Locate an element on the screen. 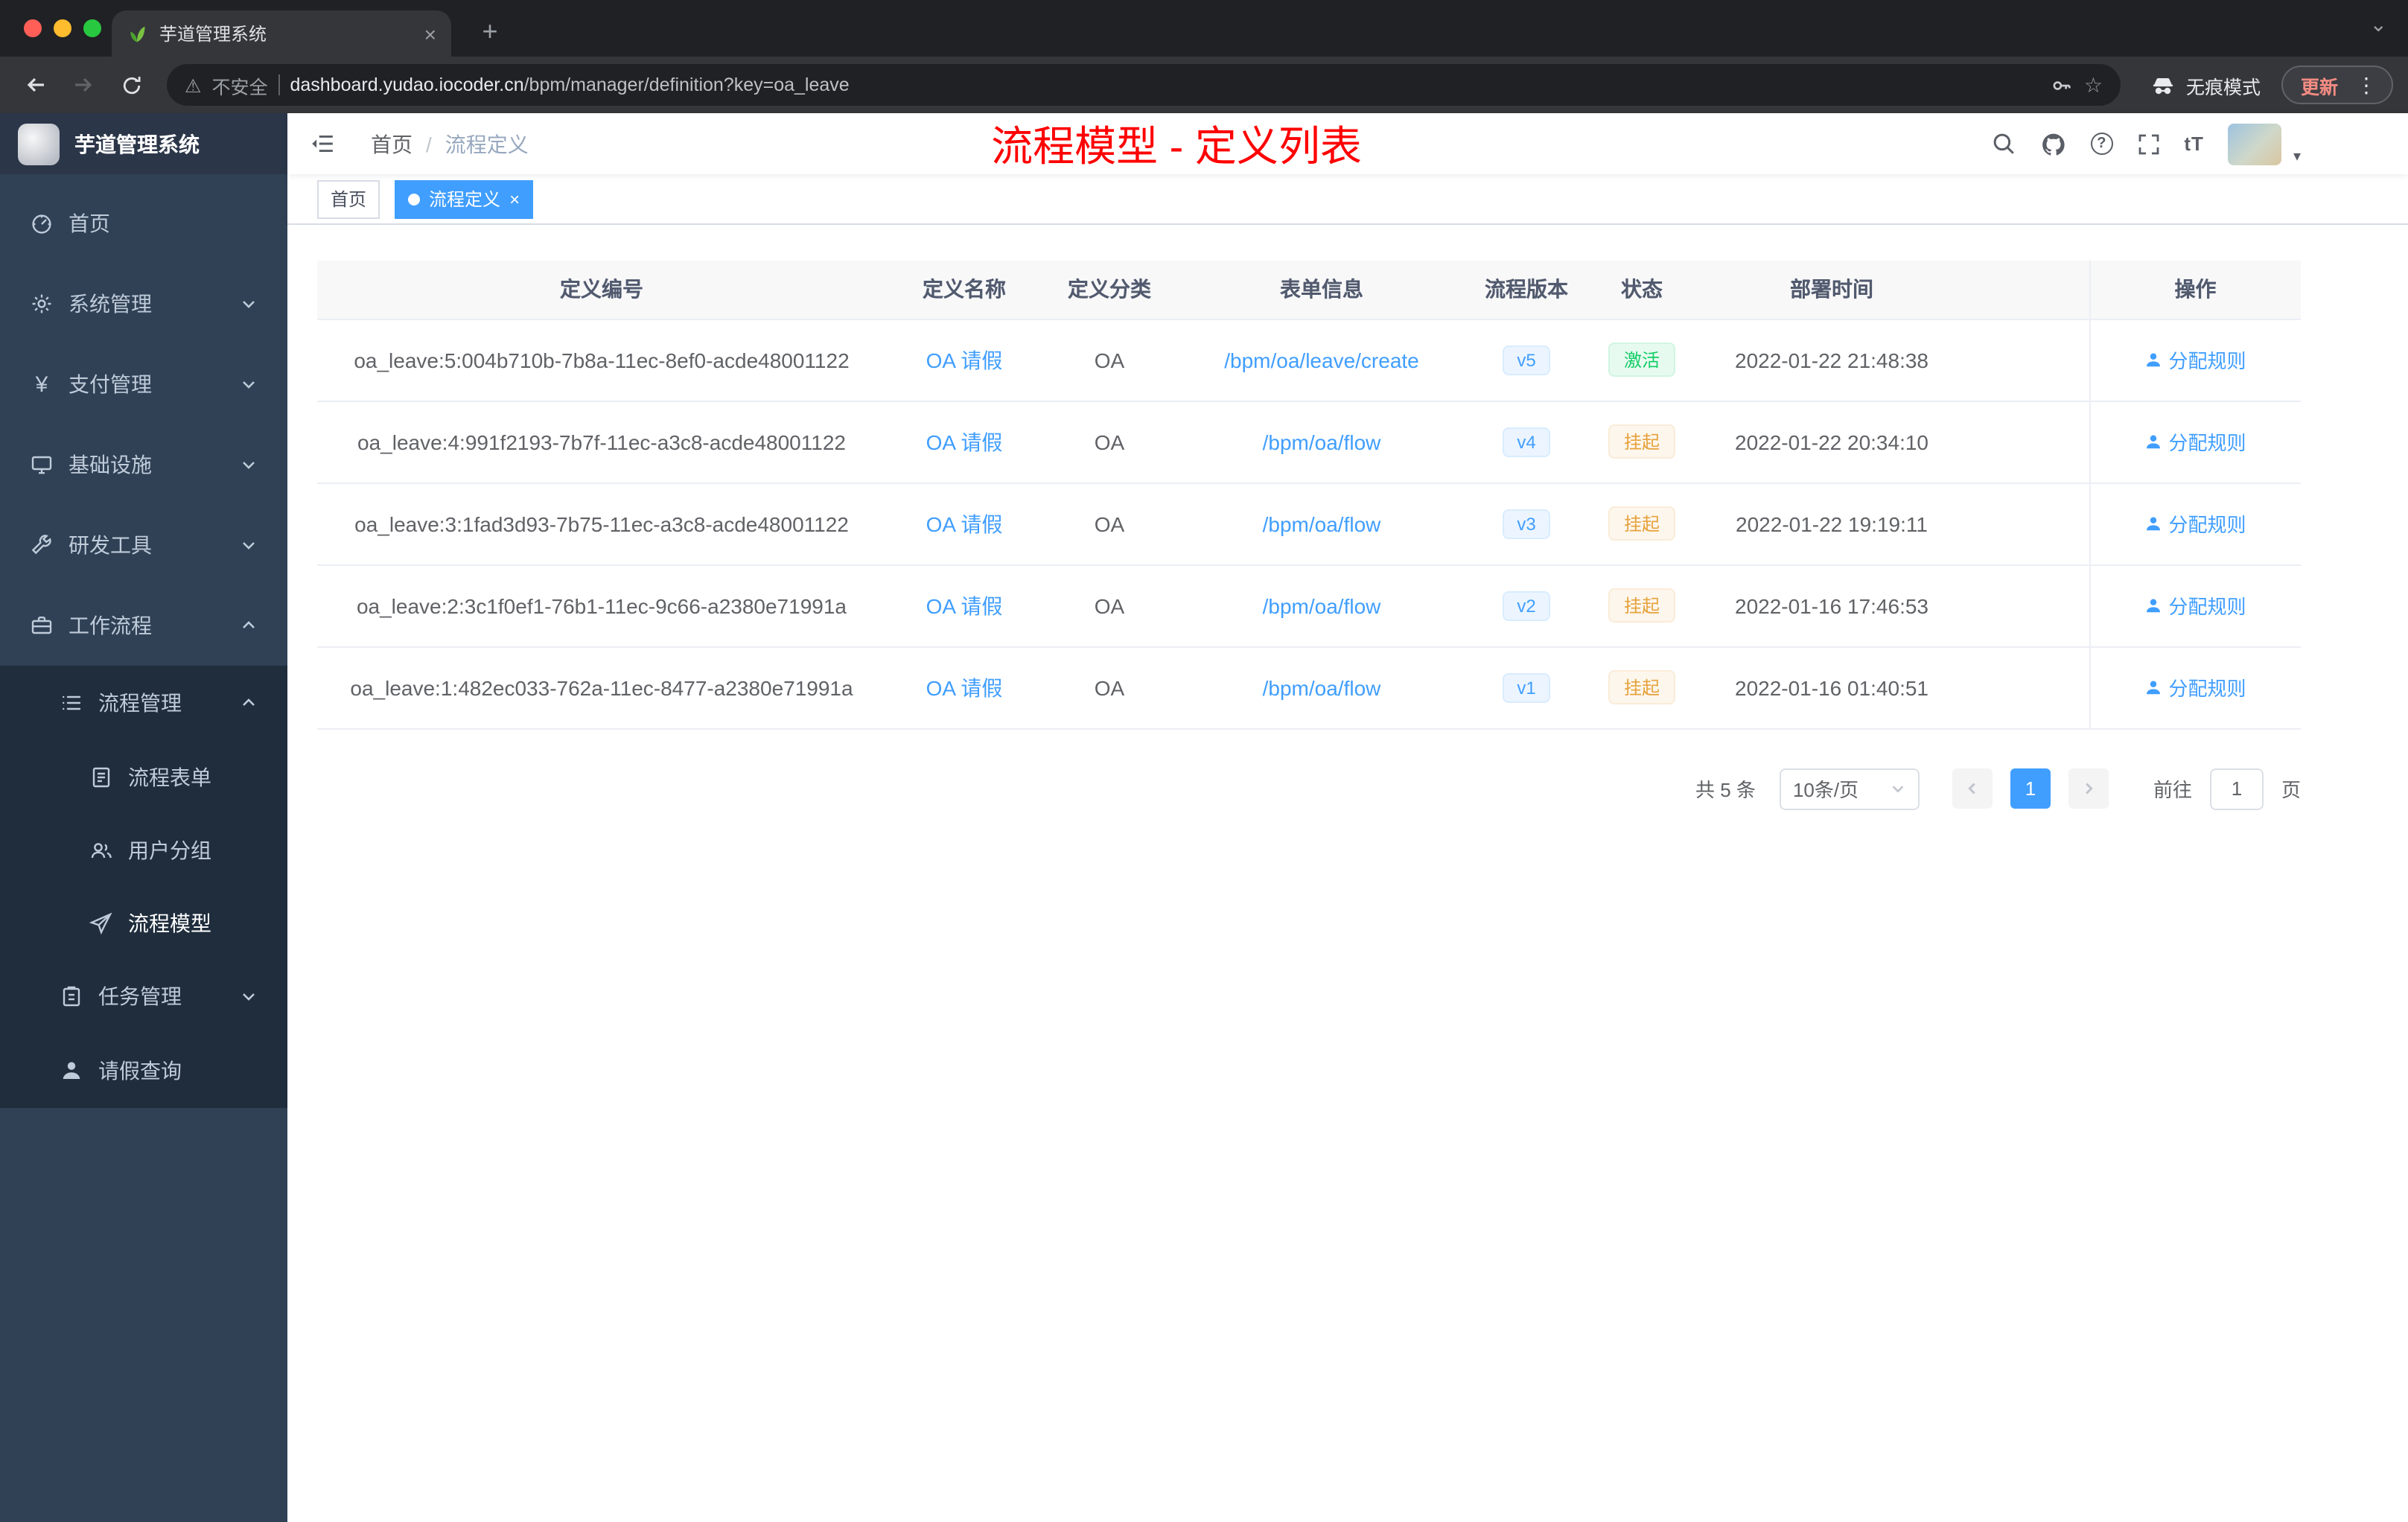 The width and height of the screenshot is (2408, 1522). paper-plane-icon is located at coordinates (101, 922).